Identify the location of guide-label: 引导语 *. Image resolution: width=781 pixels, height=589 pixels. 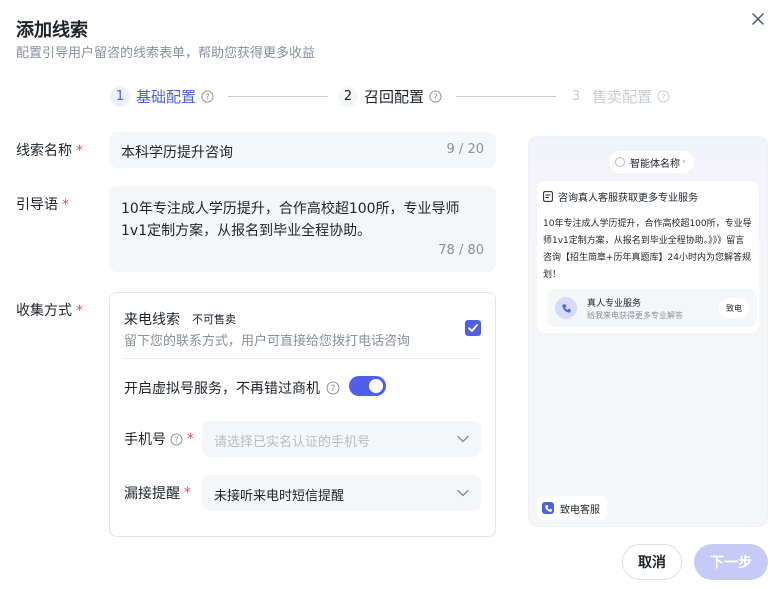
(42, 204).